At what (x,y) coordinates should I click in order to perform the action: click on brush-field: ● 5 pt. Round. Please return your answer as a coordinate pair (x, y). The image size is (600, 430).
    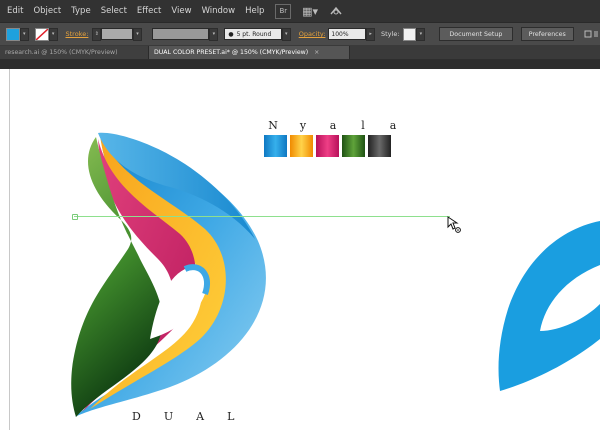
    Looking at the image, I should click on (253, 34).